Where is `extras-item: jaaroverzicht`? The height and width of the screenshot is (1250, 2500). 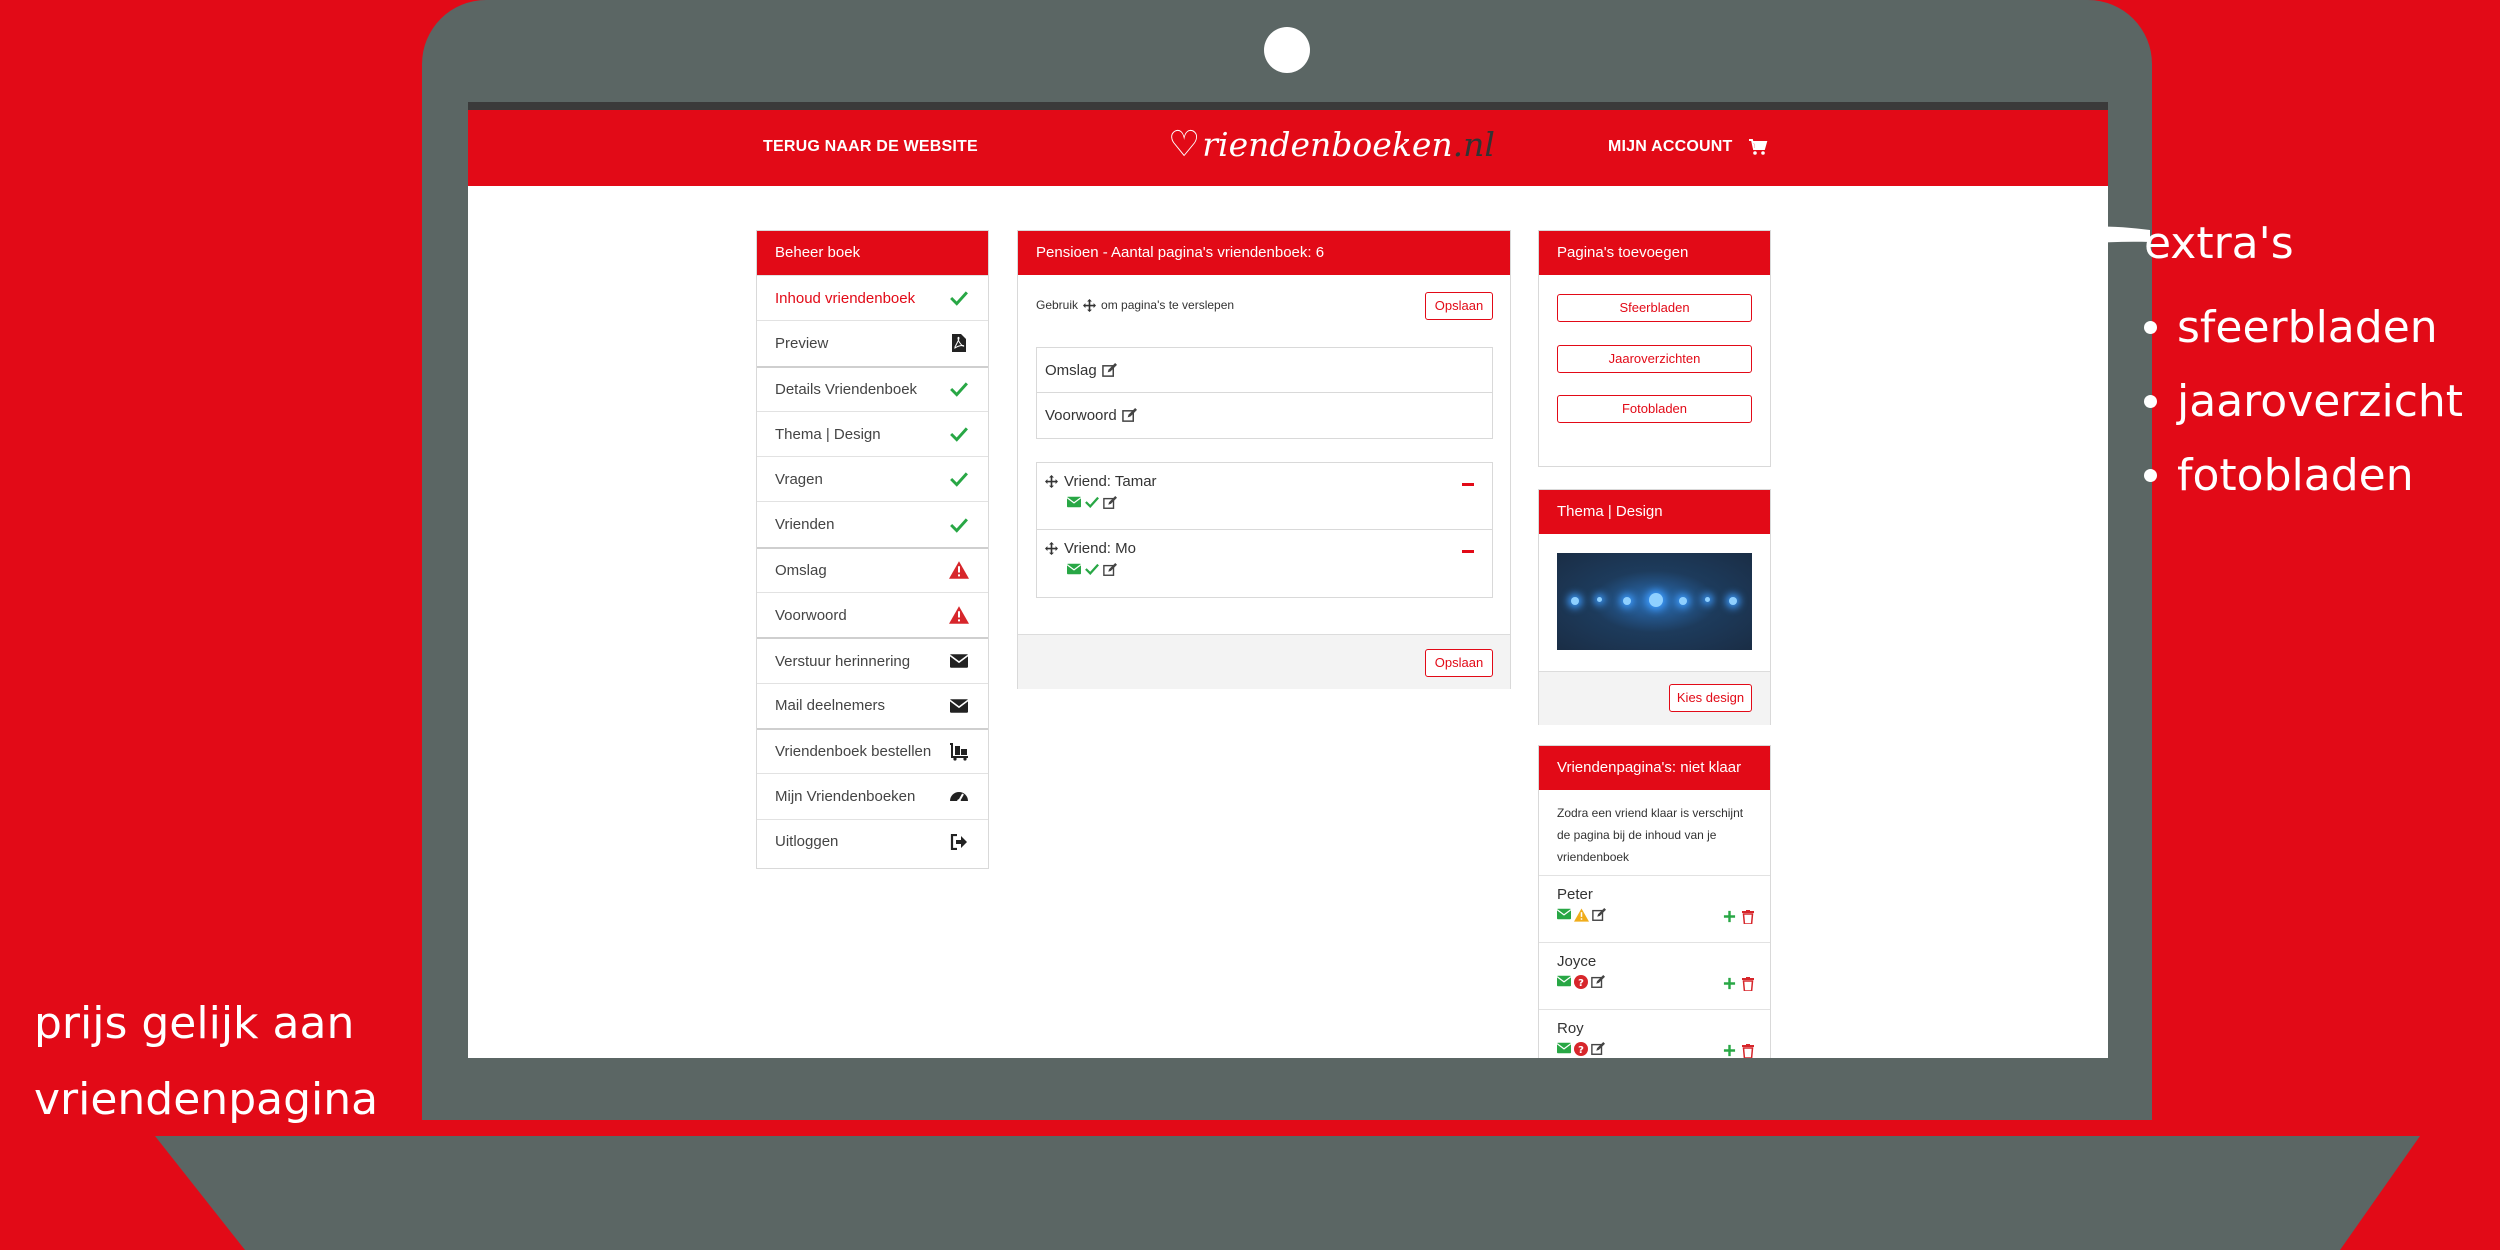
extras-item: jaaroverzicht is located at coordinates (2303, 401).